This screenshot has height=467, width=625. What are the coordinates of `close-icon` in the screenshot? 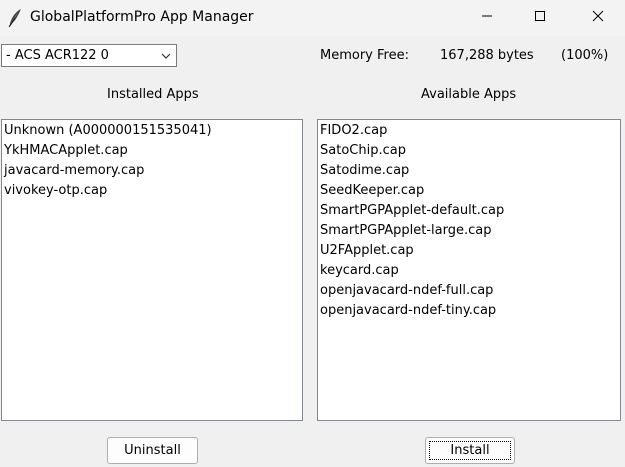 It's located at (598, 18).